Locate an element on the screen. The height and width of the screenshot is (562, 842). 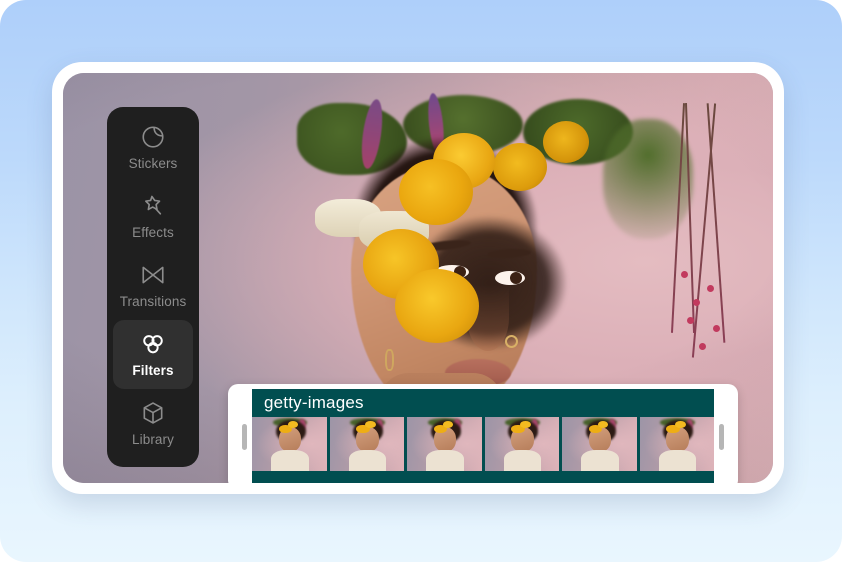
sidebar-item-label: Library is located at coordinates (153, 440).